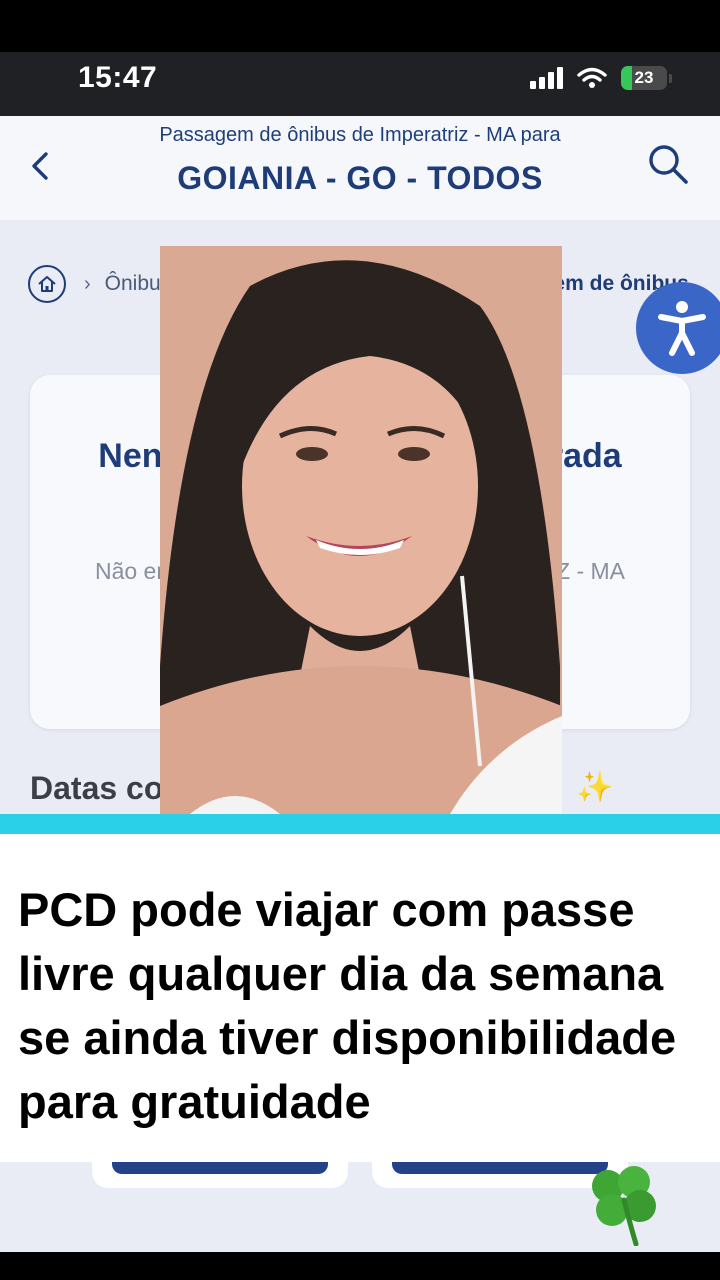 The width and height of the screenshot is (720, 1280). What do you see at coordinates (118, 77) in the screenshot?
I see `status-time: 15:47` at bounding box center [118, 77].